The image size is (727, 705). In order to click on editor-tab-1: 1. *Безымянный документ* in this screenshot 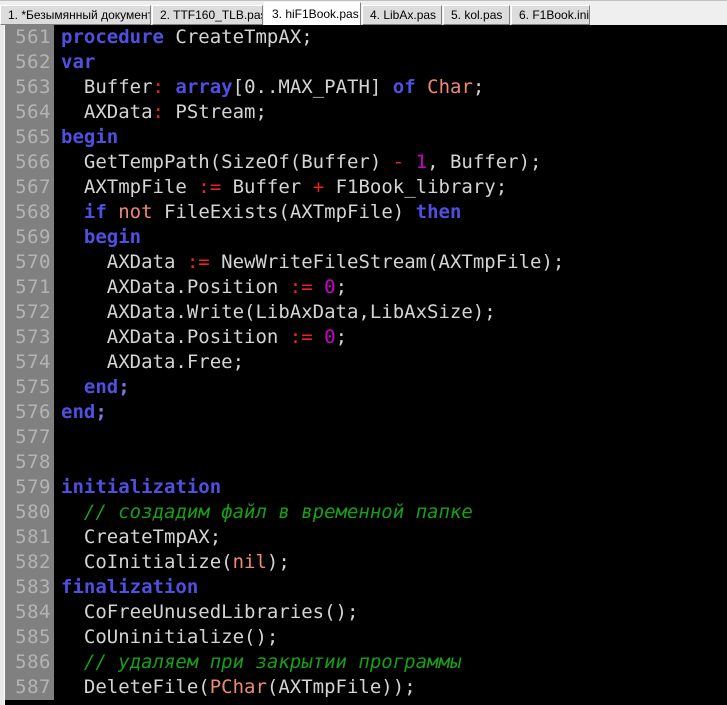, I will do `click(75, 15)`.